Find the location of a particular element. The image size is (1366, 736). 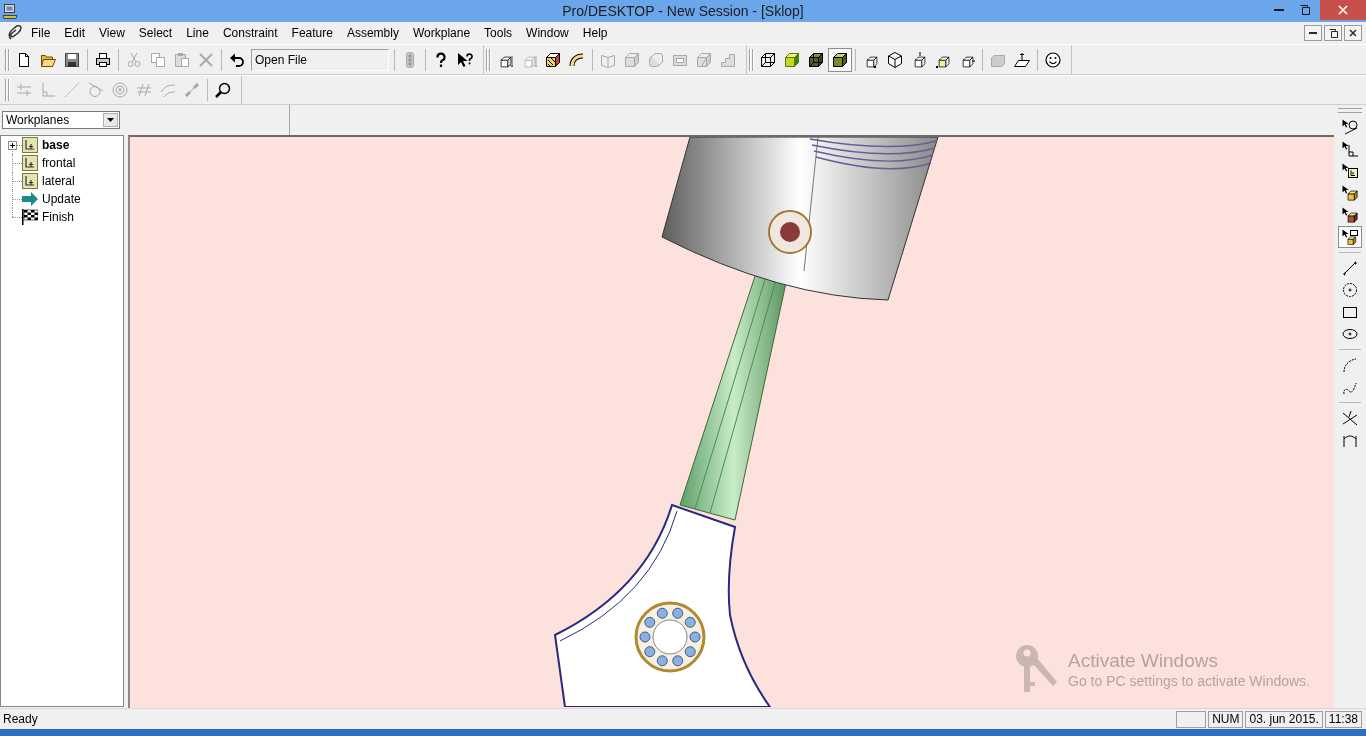

link-icon is located at coordinates (192, 90).